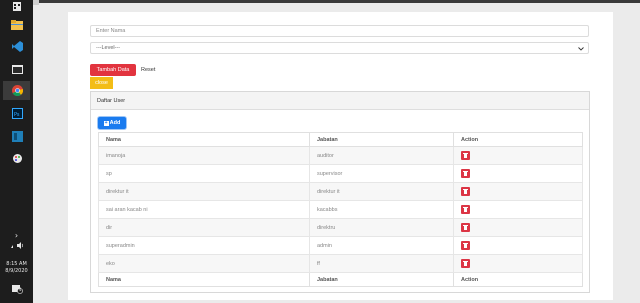 Image resolution: width=640 pixels, height=303 pixels. Describe the element at coordinates (381, 155) in the screenshot. I see `cell-jabatan: auditor` at that location.